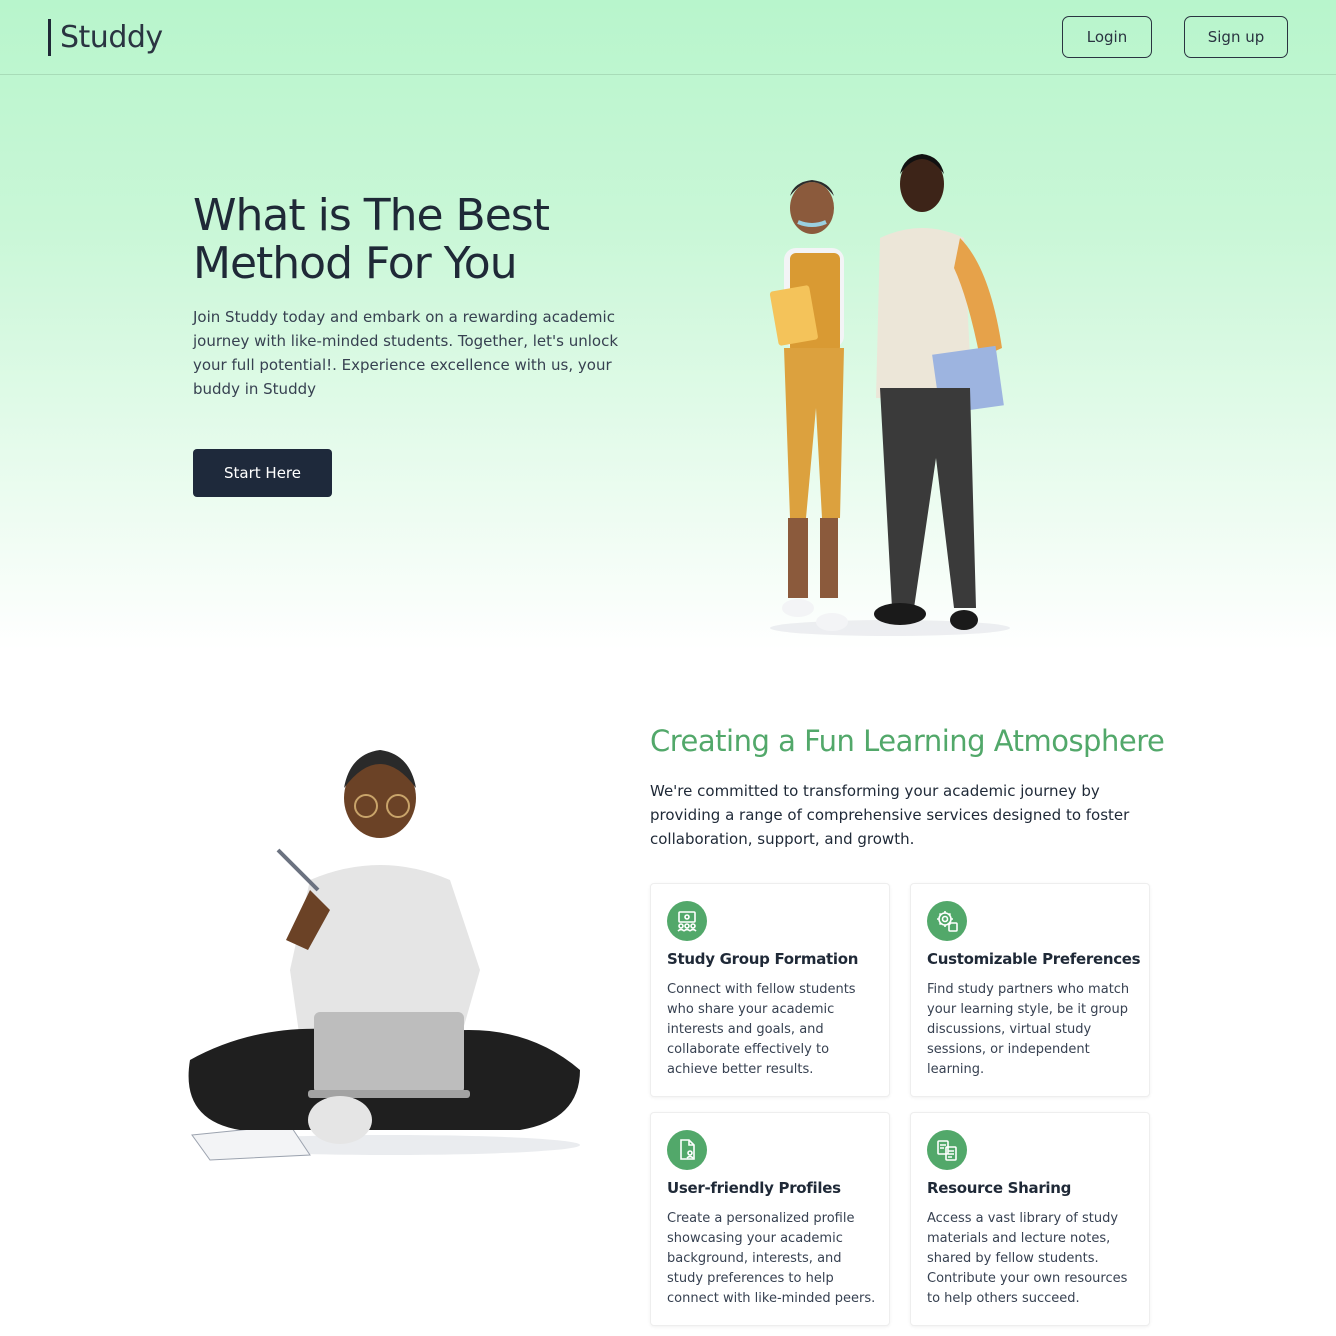  I want to click on preferences-icon, so click(947, 921).